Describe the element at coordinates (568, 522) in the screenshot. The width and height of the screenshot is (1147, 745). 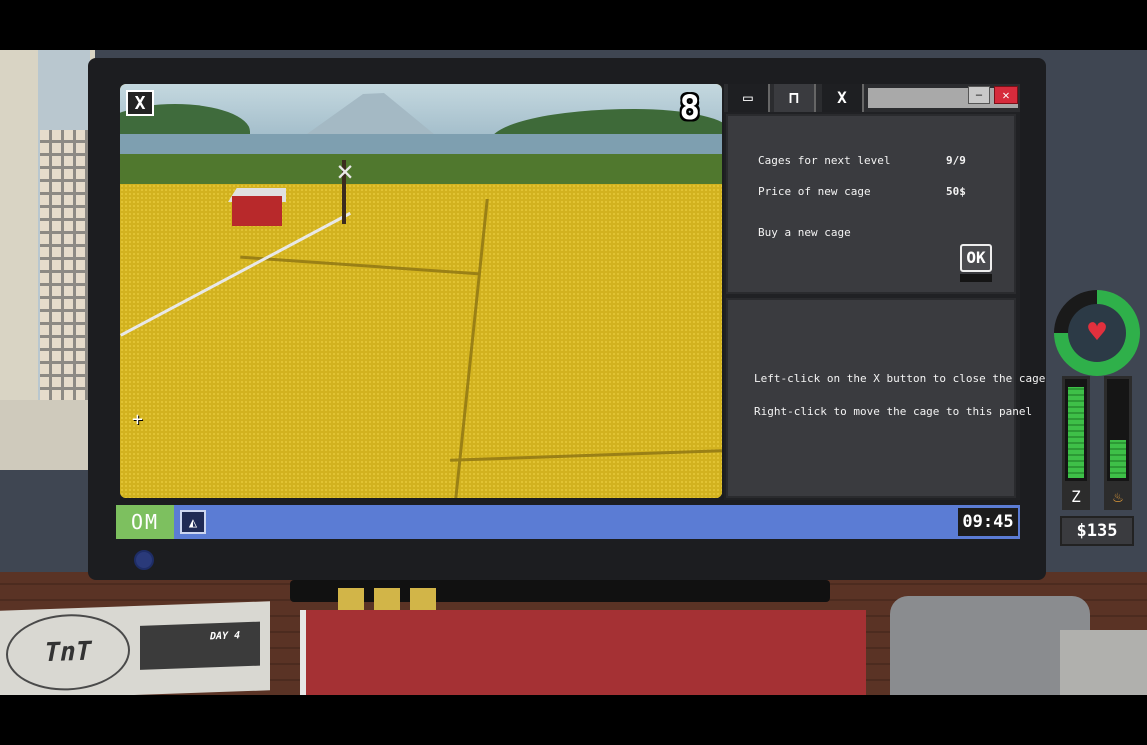
I see `taskbar: OM ◭ 09:45` at that location.